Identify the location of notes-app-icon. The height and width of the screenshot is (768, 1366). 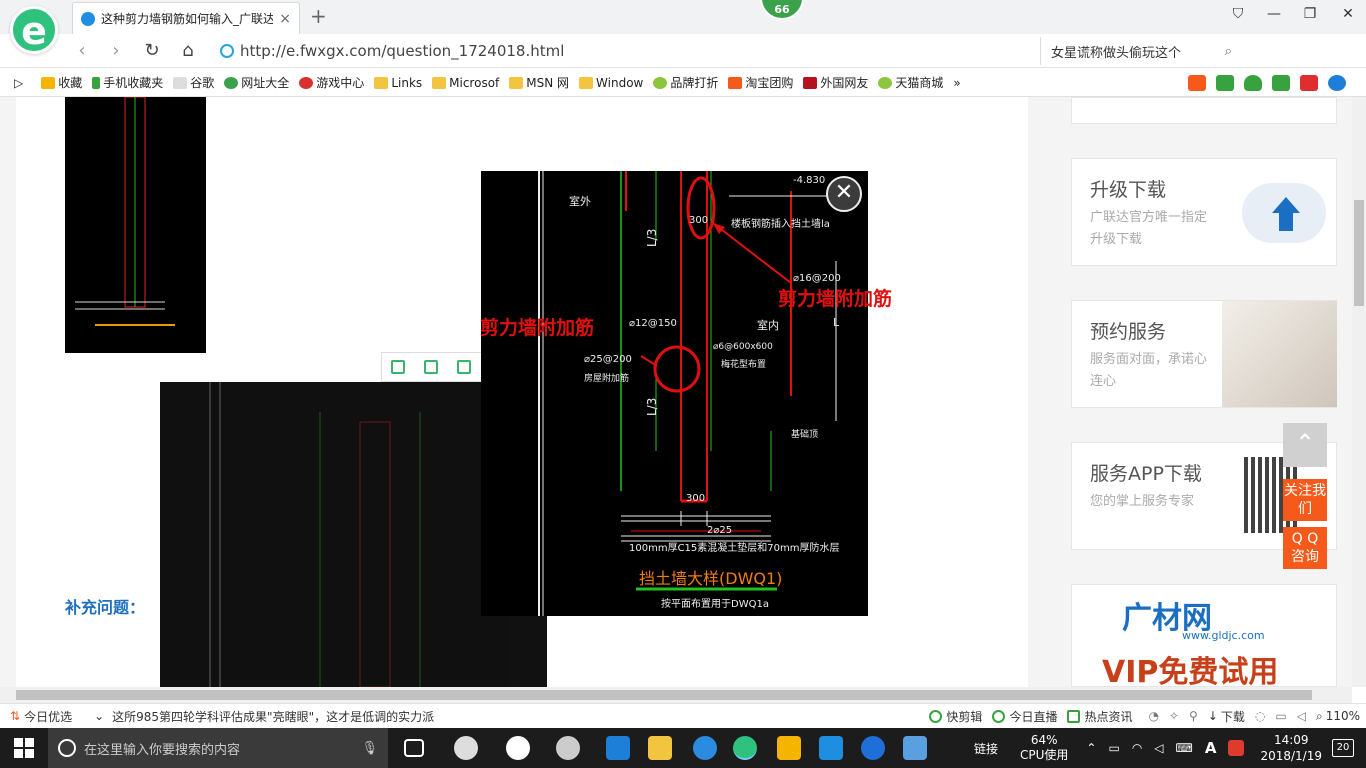
(789, 748).